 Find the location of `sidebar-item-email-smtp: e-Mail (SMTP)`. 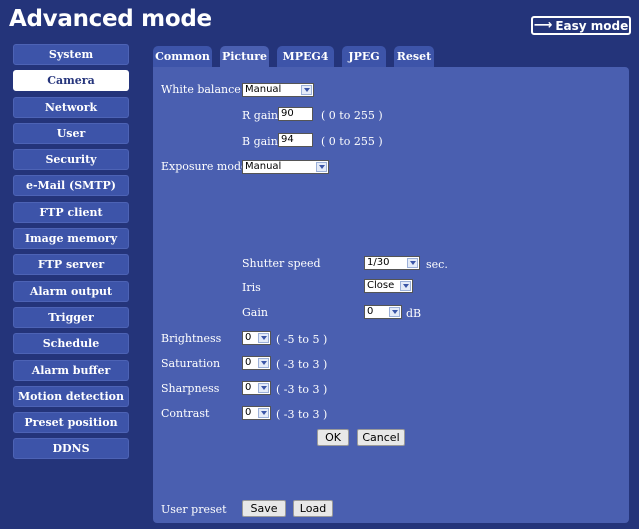

sidebar-item-email-smtp: e-Mail (SMTP) is located at coordinates (71, 186).